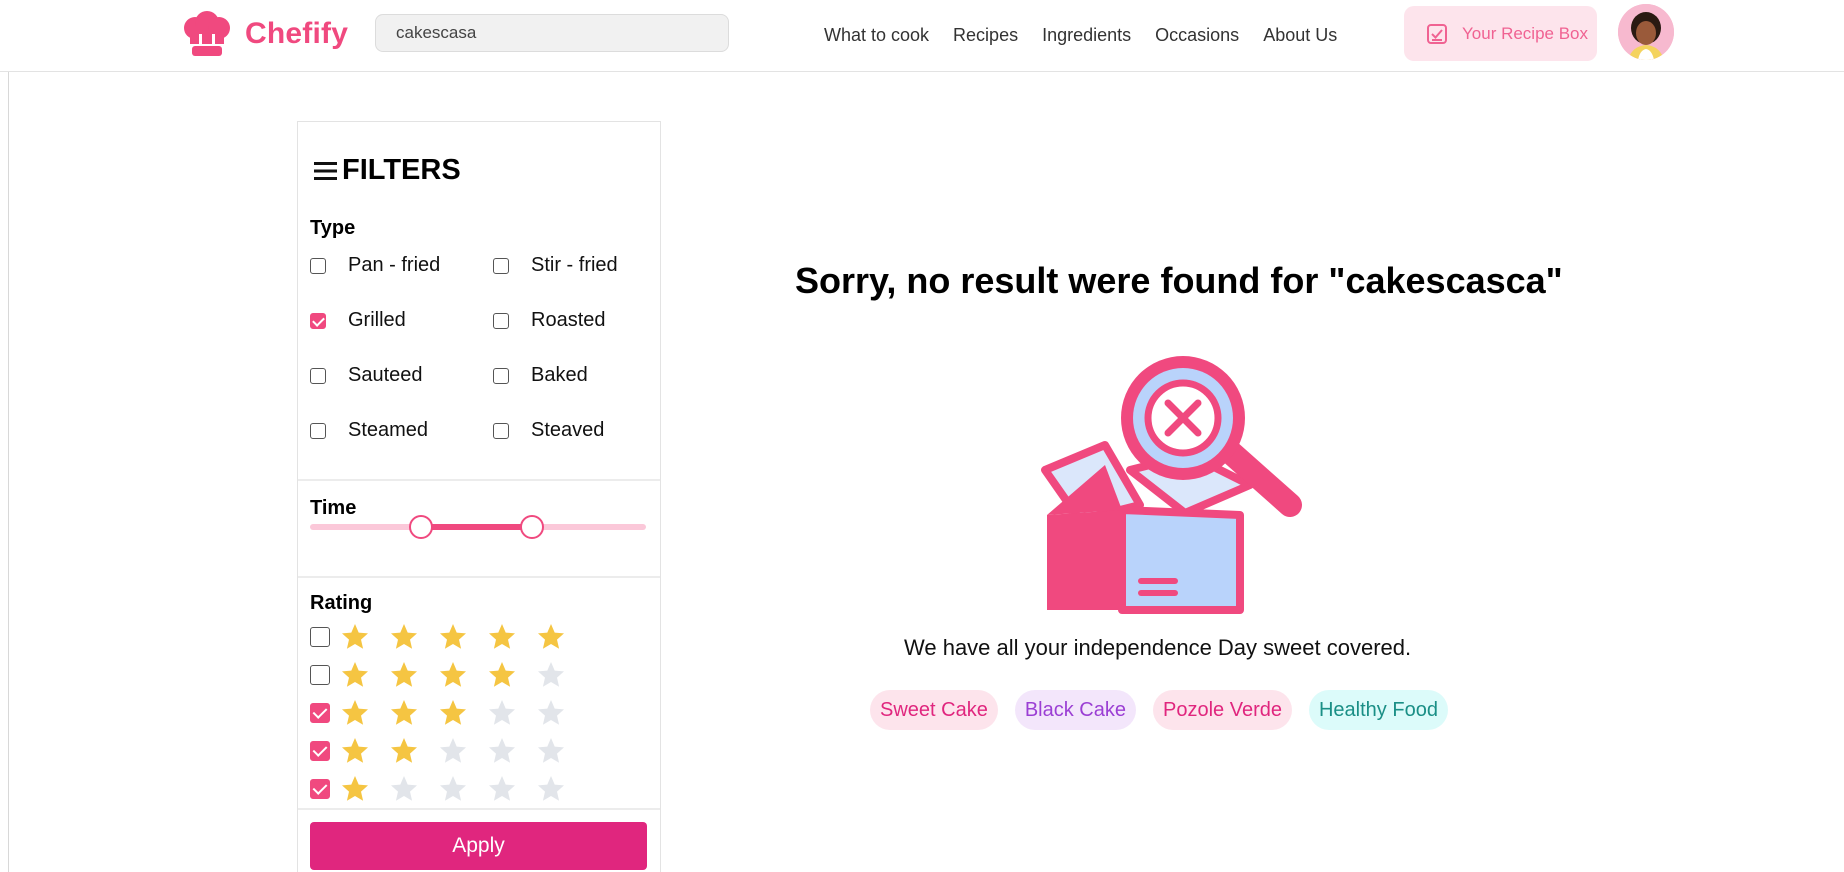 The height and width of the screenshot is (872, 1844). Describe the element at coordinates (333, 508) in the screenshot. I see `time-label: Time` at that location.